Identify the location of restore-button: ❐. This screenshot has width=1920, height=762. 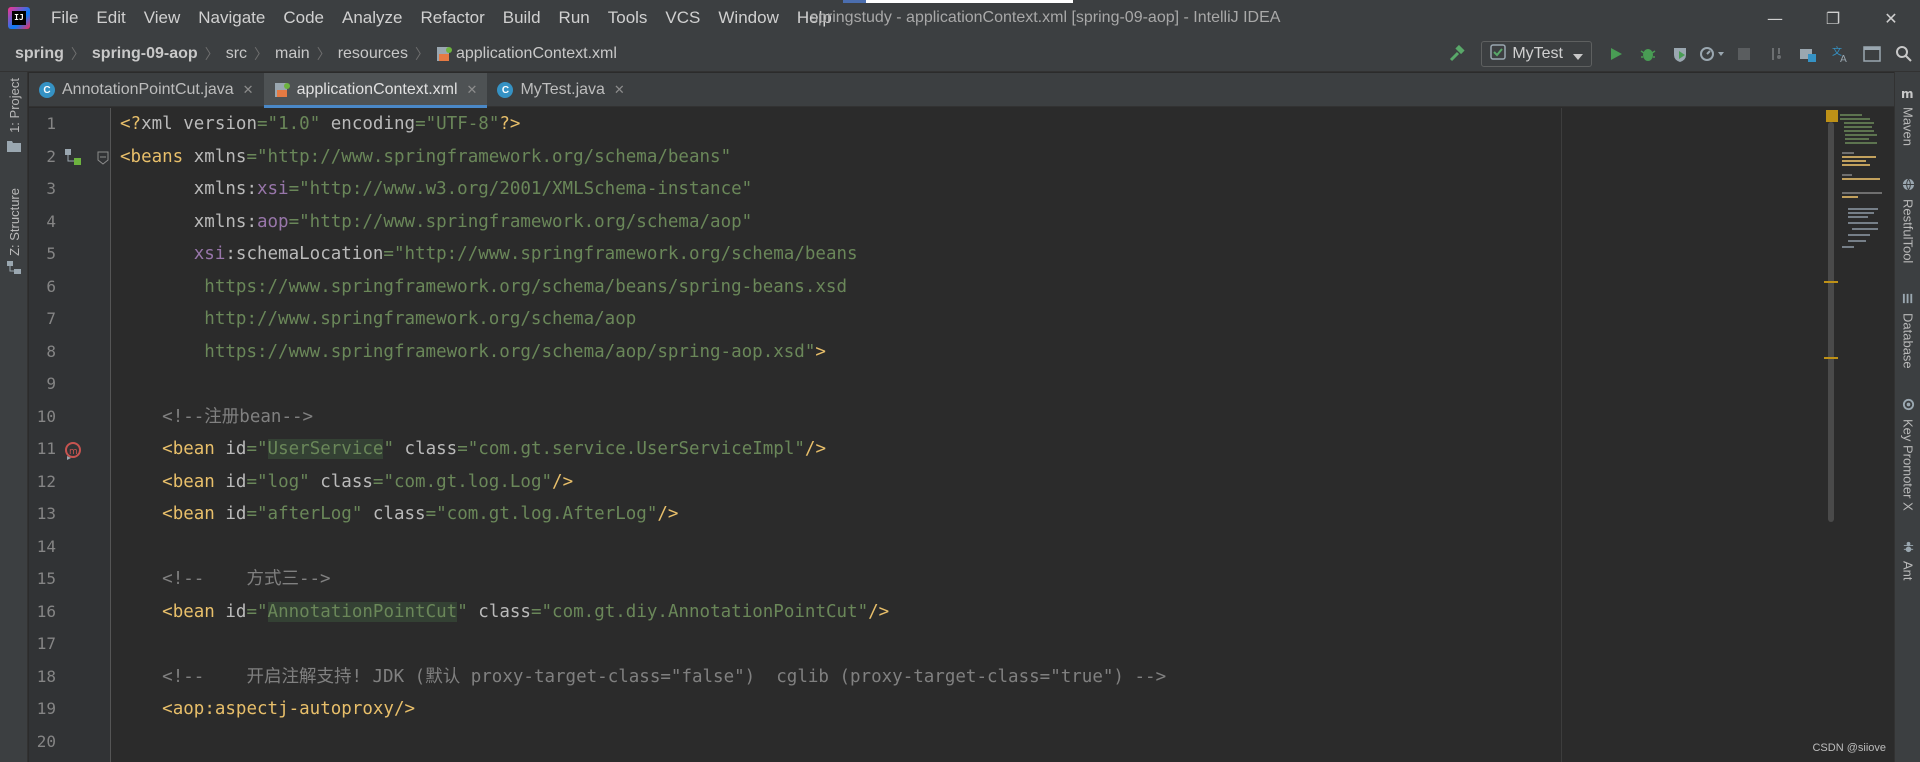
(1833, 18).